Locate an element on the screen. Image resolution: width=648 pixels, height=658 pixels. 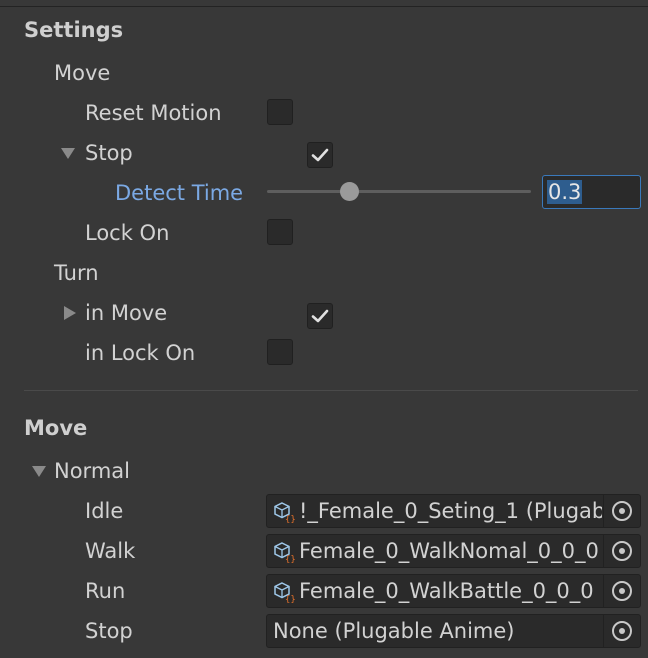
stop-label: Stop is located at coordinates (109, 153).